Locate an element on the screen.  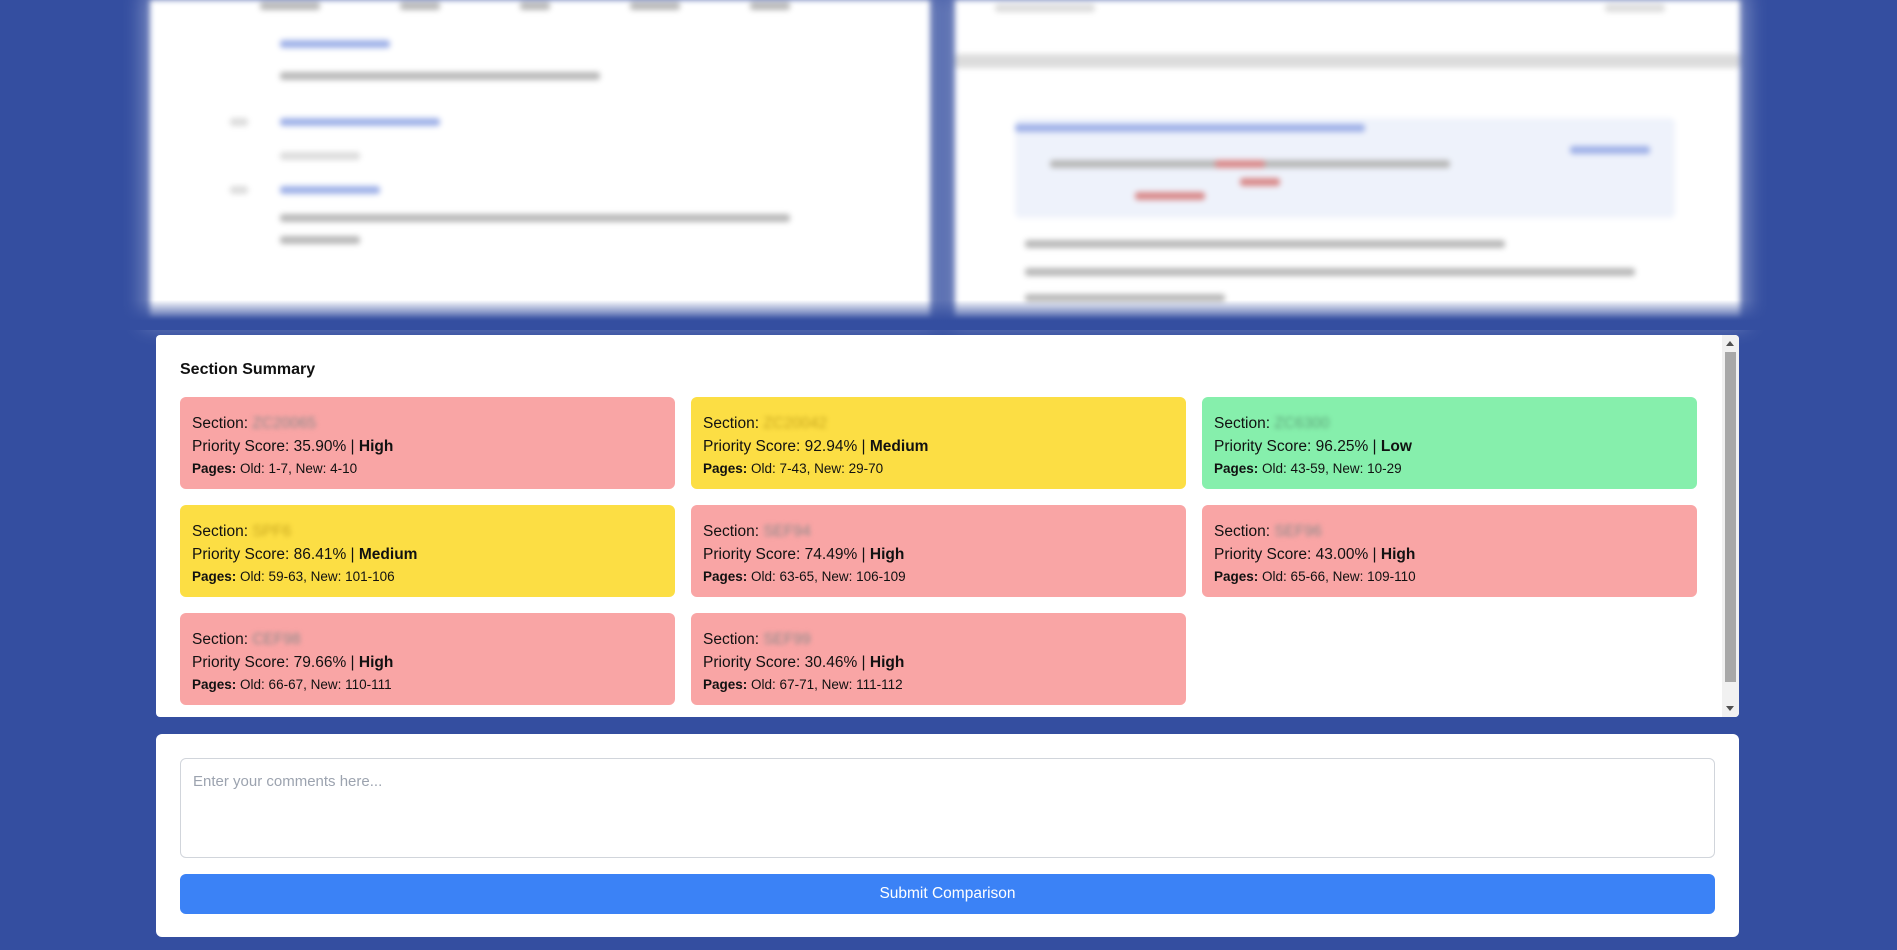
section-line: Section: ZC20065 is located at coordinates (427, 424).